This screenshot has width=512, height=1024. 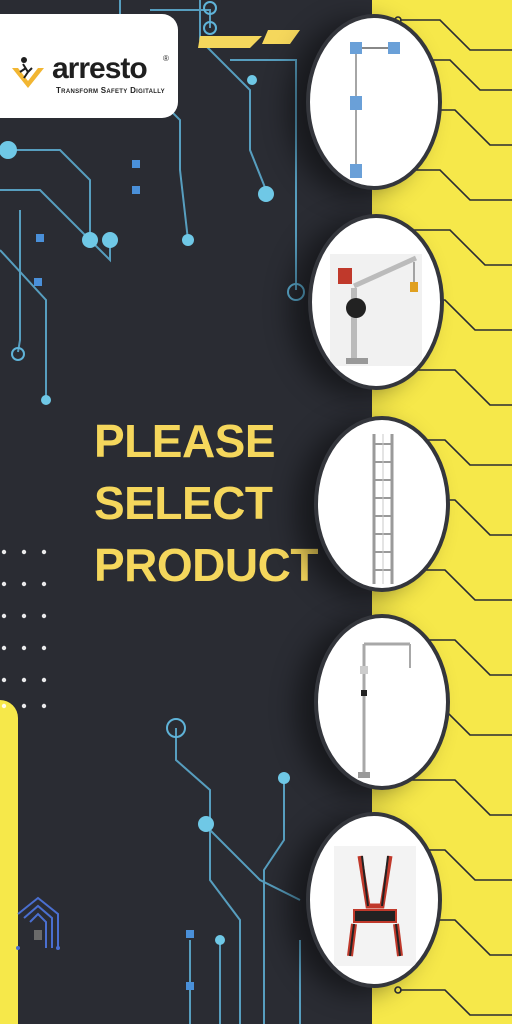 I want to click on headline-line-2: SELECT, so click(x=183, y=503).